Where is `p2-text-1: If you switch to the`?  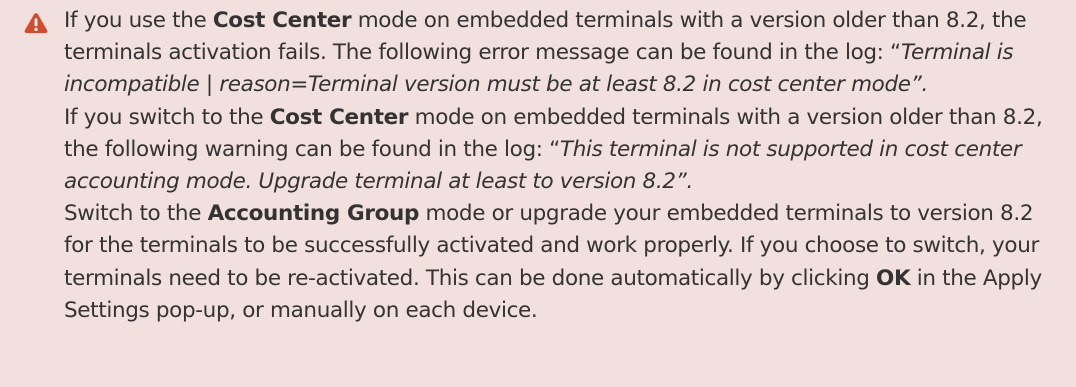
p2-text-1: If you switch to the is located at coordinates (167, 117).